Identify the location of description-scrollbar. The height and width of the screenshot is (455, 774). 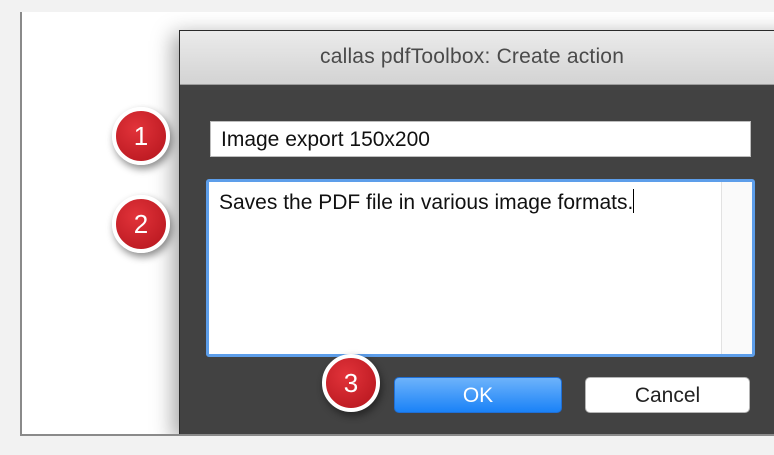
(736, 268).